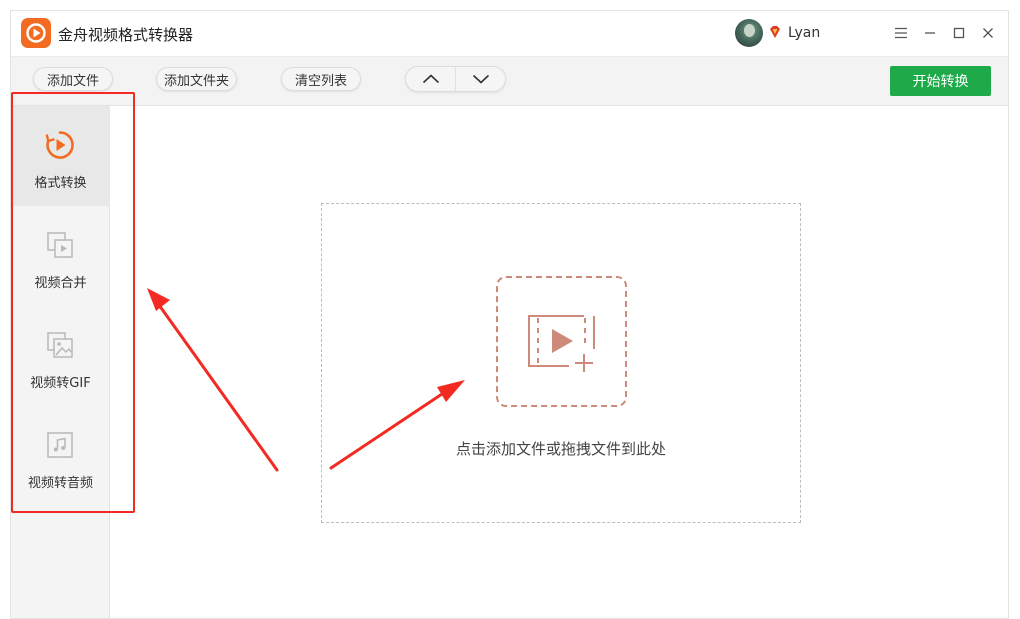 This screenshot has width=1020, height=619. What do you see at coordinates (509, 81) in the screenshot?
I see `toolbar: 添加文件 添加文件夹 清空列表 开始转换` at bounding box center [509, 81].